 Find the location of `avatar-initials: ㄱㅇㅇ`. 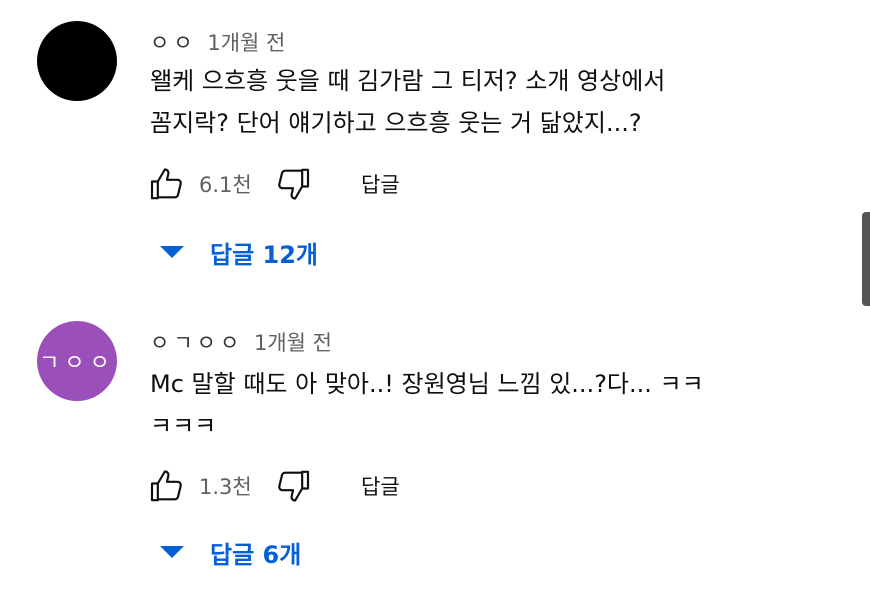

avatar-initials: ㄱㅇㅇ is located at coordinates (77, 363).